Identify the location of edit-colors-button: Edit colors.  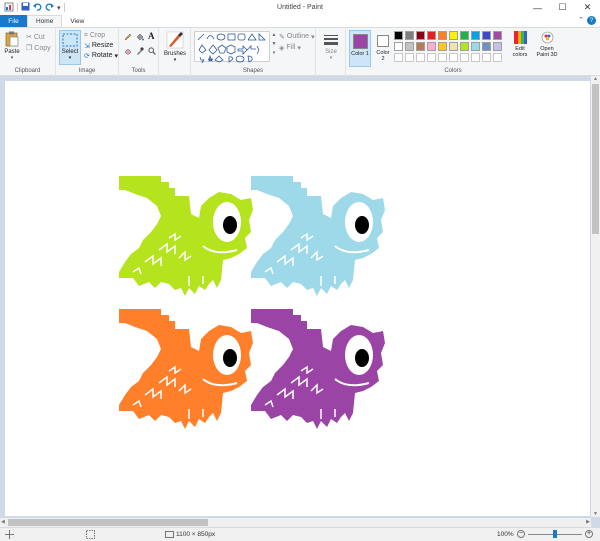
(520, 44).